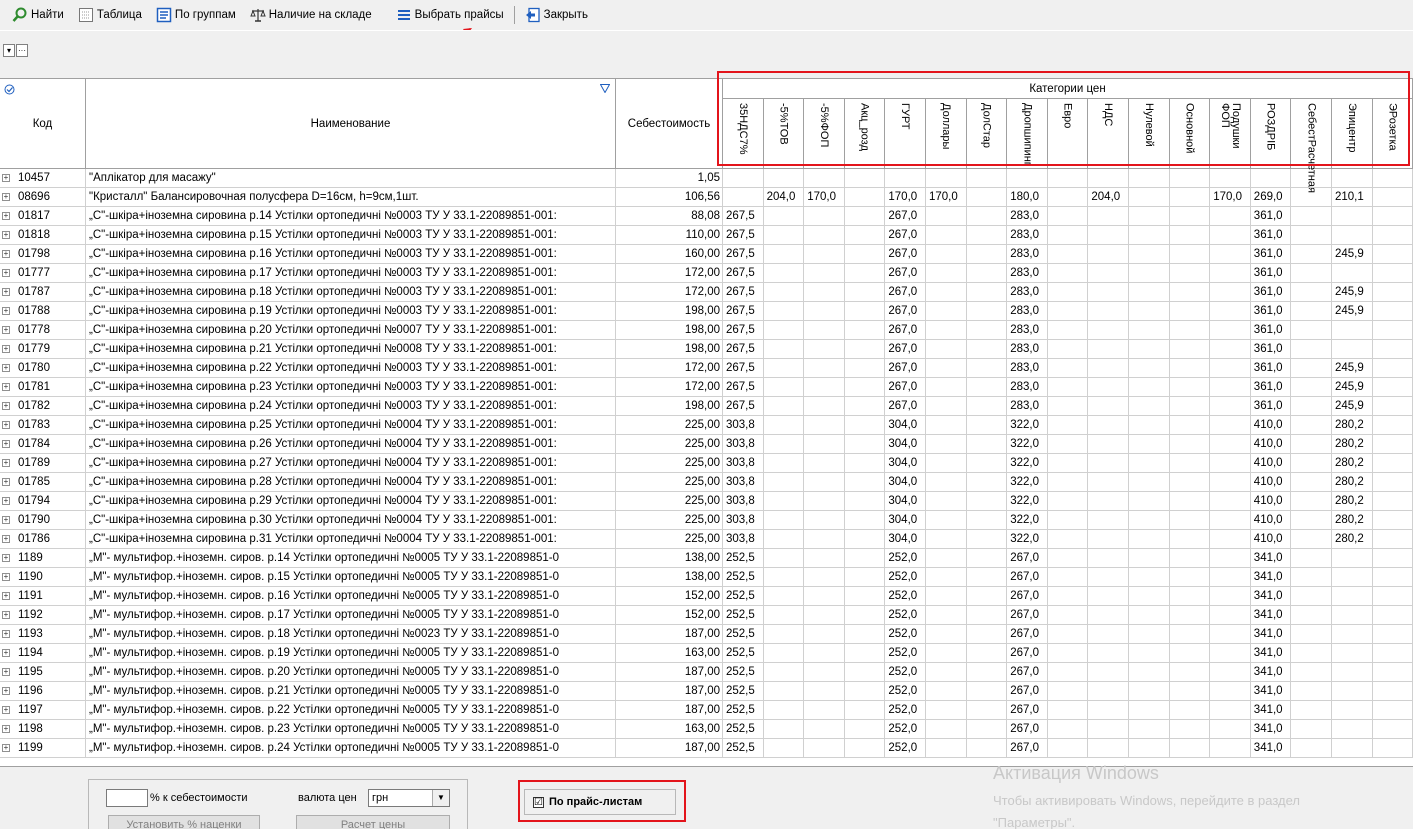 Image resolution: width=1413 pixels, height=829 pixels. What do you see at coordinates (743, 520) in the screenshot?
I see `price-cell: 303,8` at bounding box center [743, 520].